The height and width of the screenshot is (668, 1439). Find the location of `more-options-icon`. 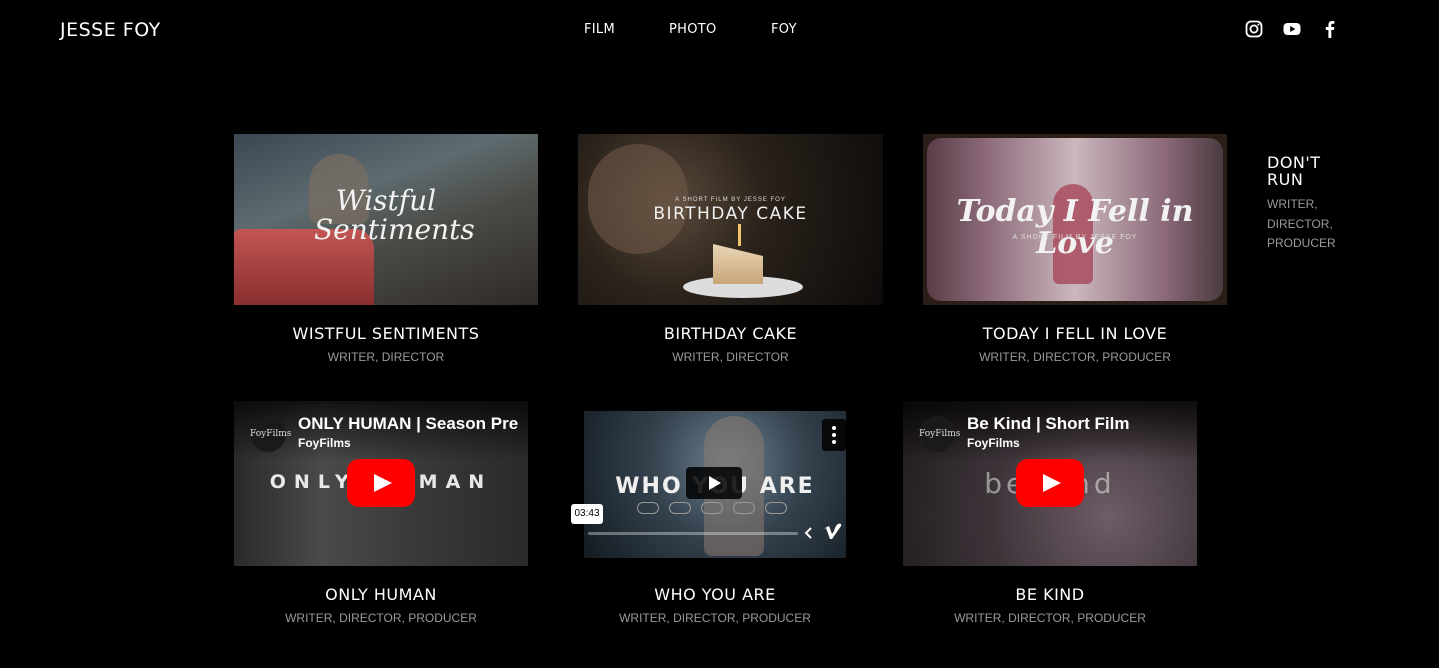

more-options-icon is located at coordinates (834, 435).